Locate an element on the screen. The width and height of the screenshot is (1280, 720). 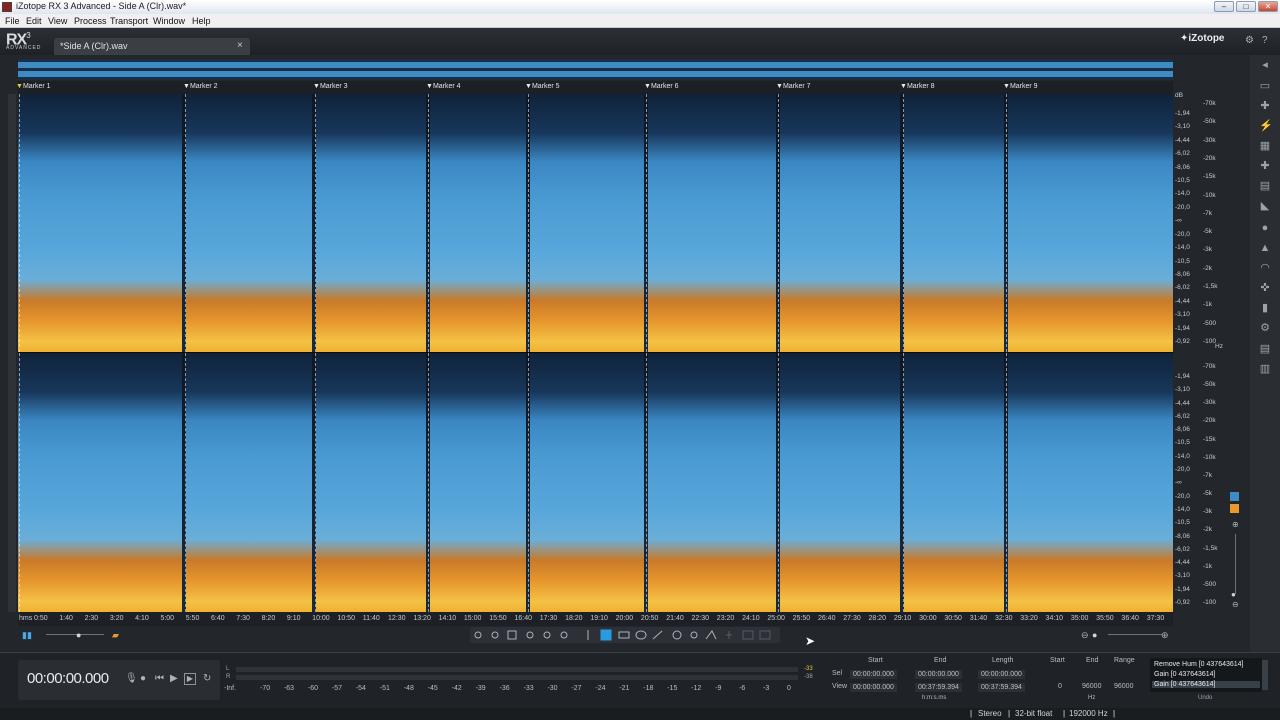
play-icon: ▶ is located at coordinates (174, 678).